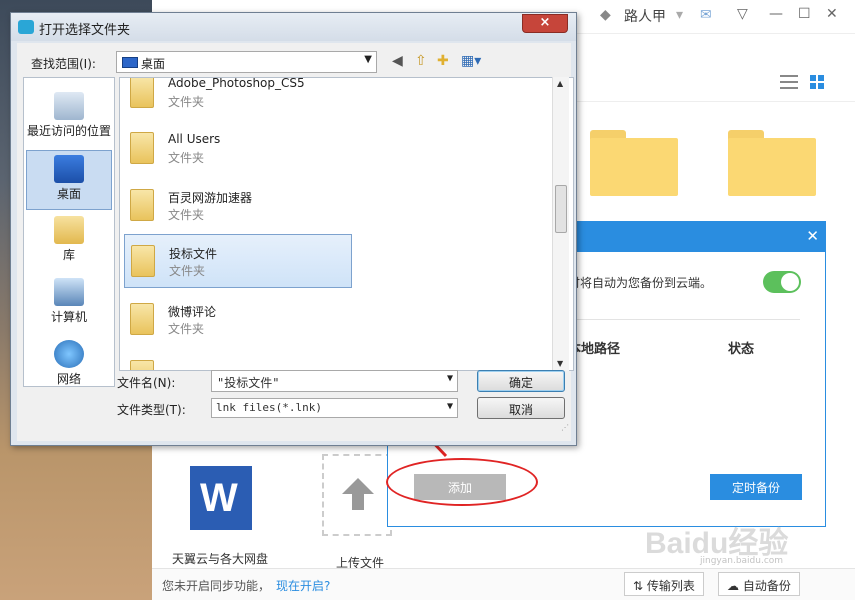  What do you see at coordinates (68, 194) in the screenshot?
I see `place-label: 桌面` at bounding box center [68, 194].